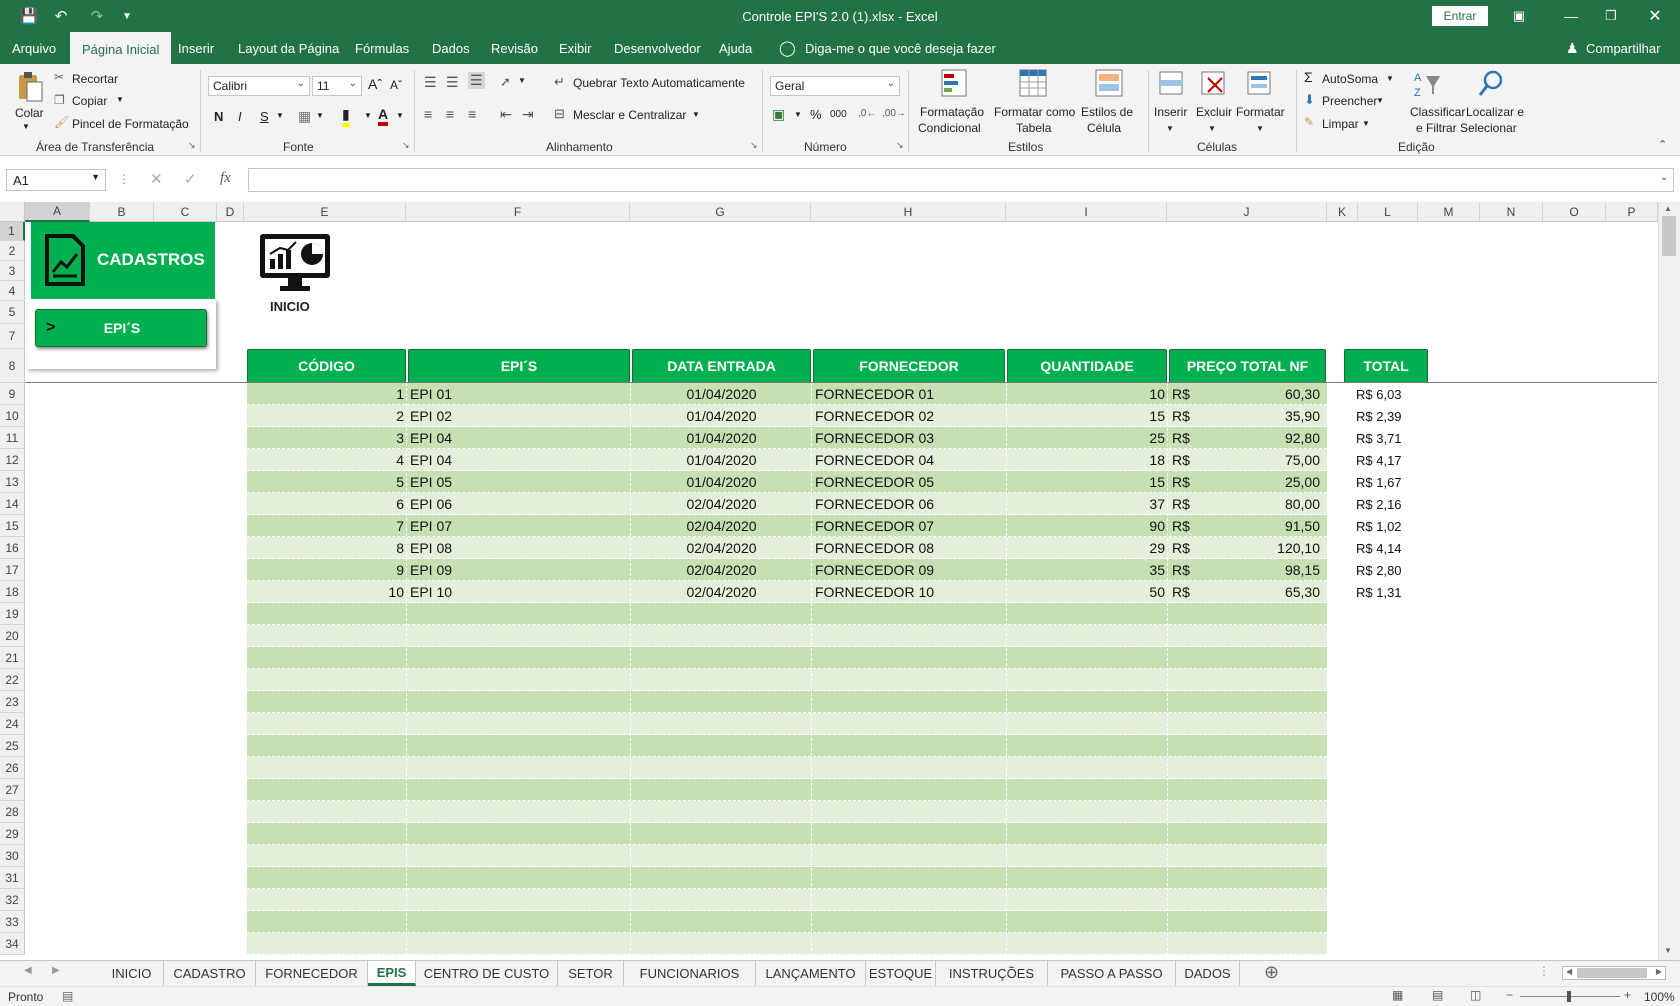  I want to click on cell-epi: EPI 08, so click(519, 548).